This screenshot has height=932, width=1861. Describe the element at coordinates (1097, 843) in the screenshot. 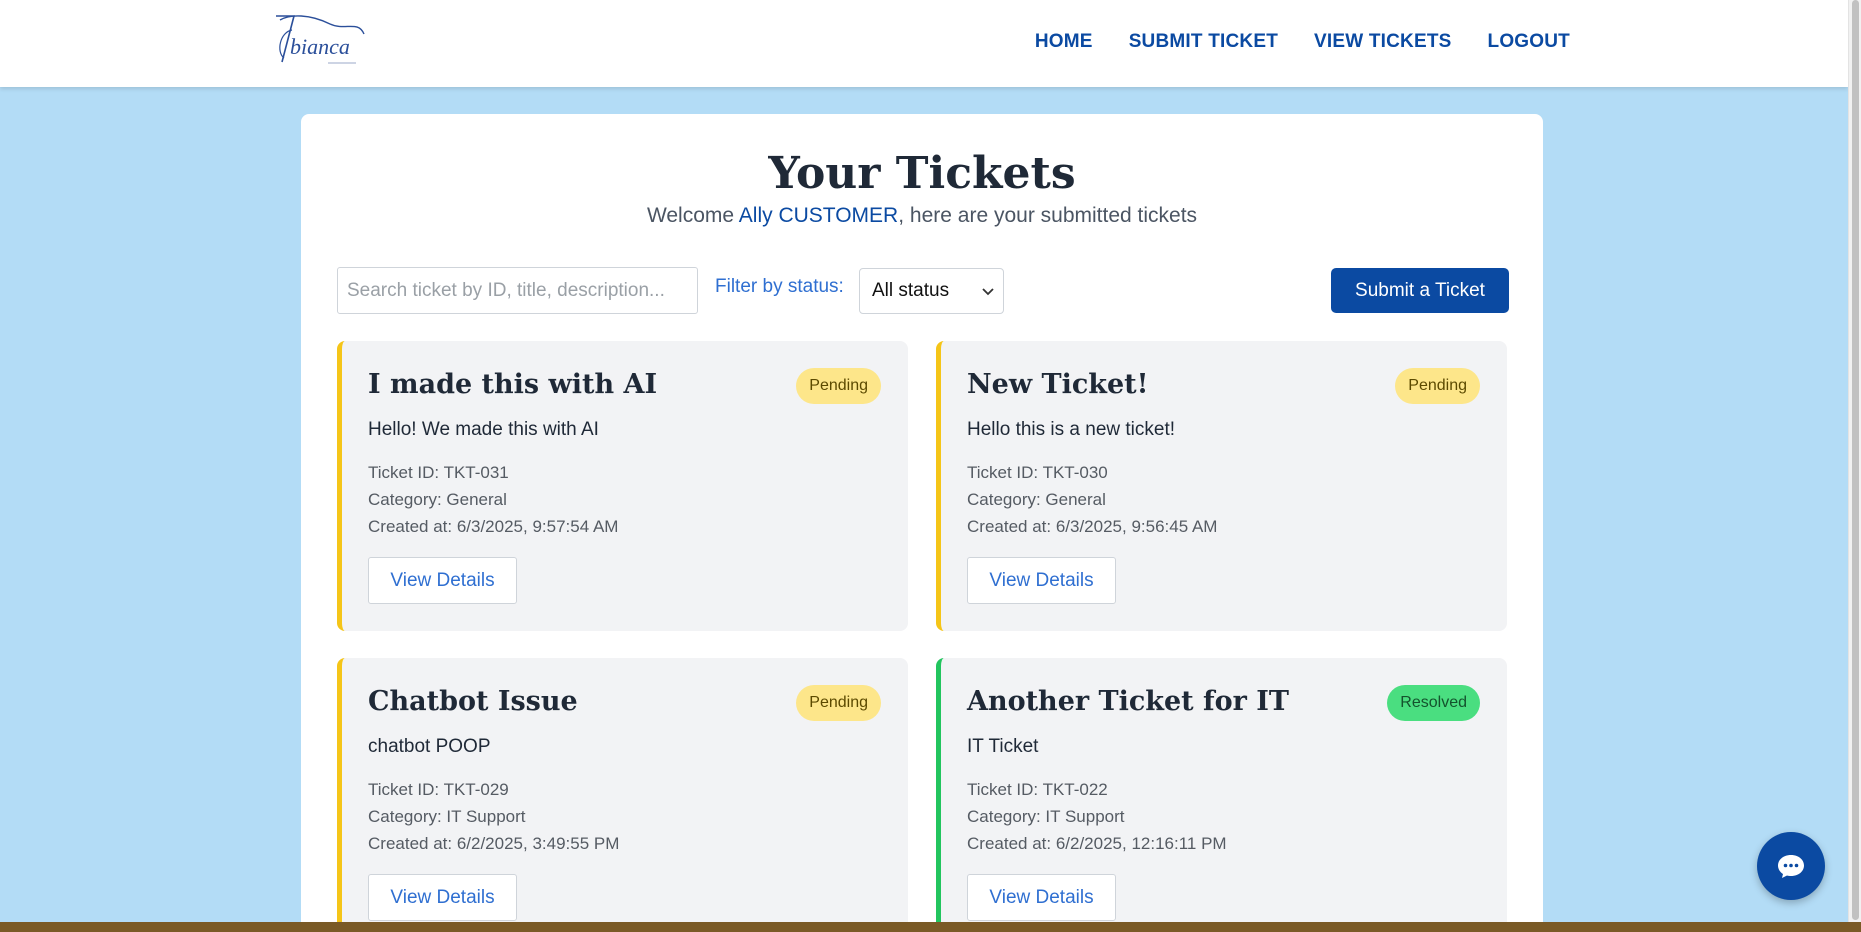

I see `ticket-created-at: Created at: 6/2/2025, 12:16:11 PM` at that location.